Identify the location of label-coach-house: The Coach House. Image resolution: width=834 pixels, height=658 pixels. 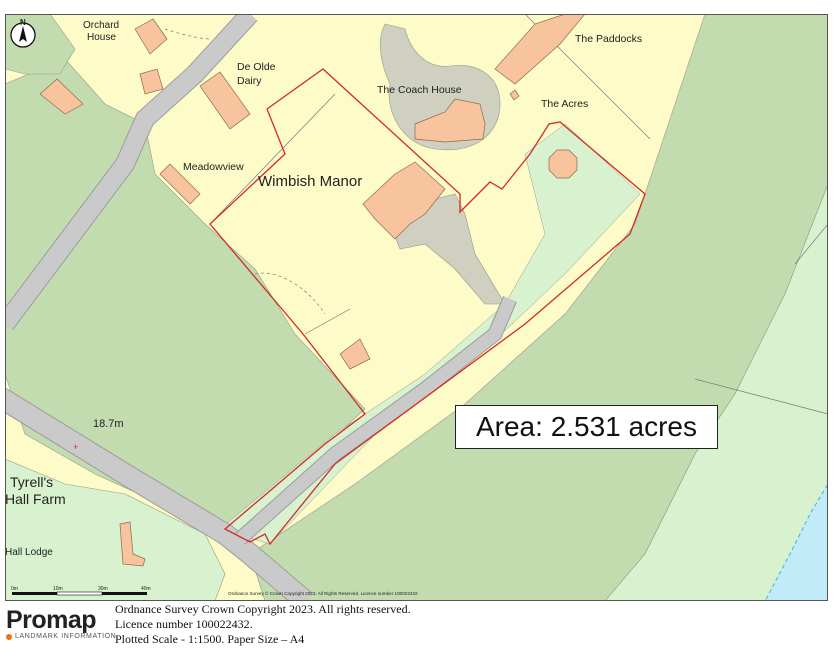
(419, 90).